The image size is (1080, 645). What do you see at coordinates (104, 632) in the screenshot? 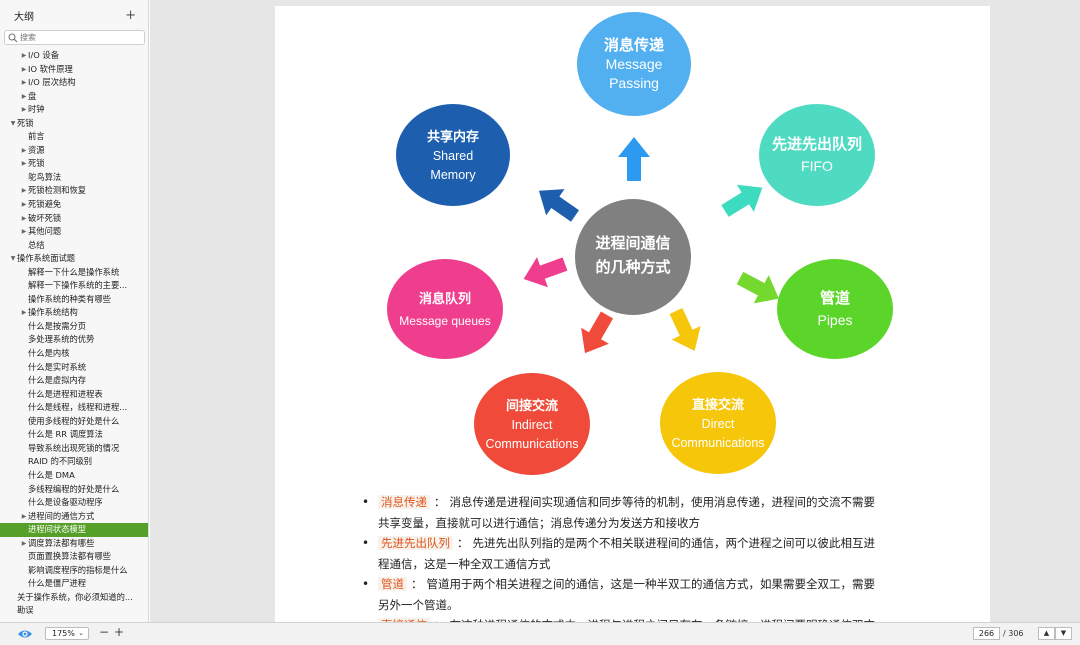
I see `zoom-out-button: −` at bounding box center [104, 632].